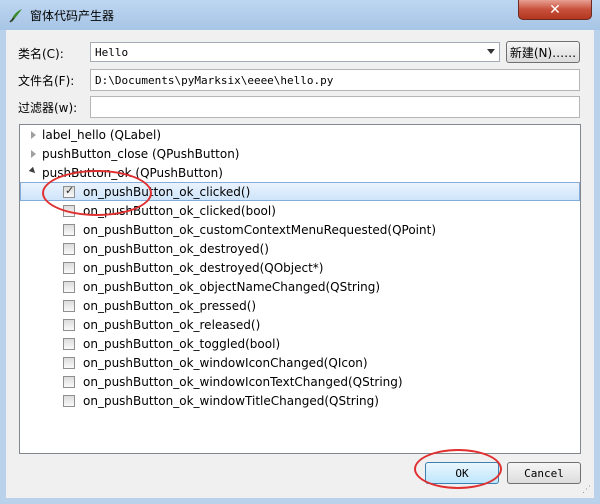 This screenshot has height=504, width=600. I want to click on signal-label: on_pushButton_ok_destroyed(QObject*), so click(203, 268).